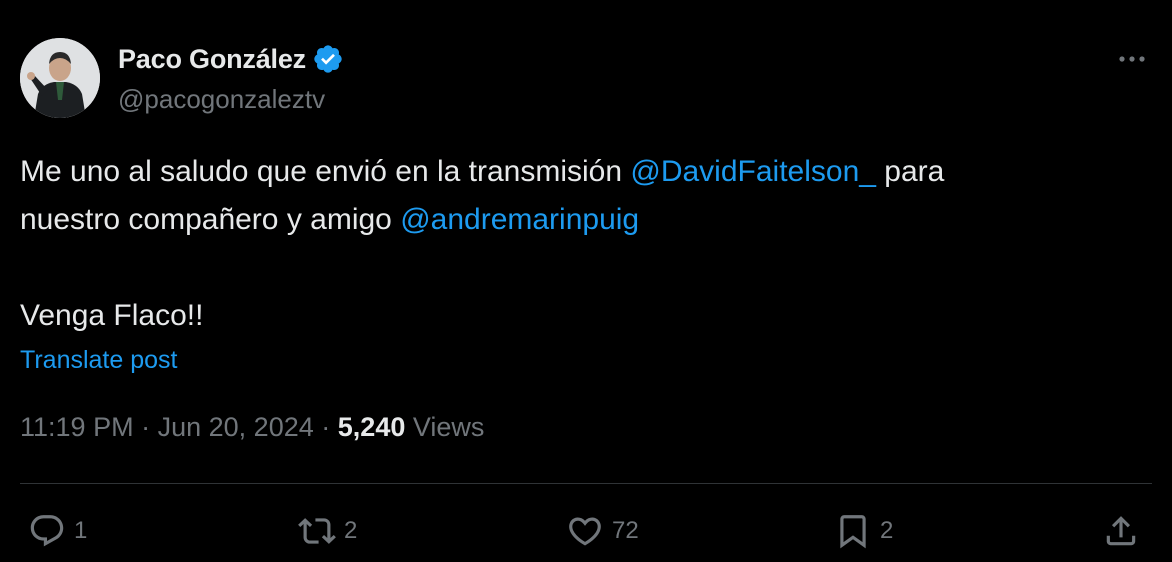 The height and width of the screenshot is (562, 1172). What do you see at coordinates (47, 531) in the screenshot?
I see `reply-icon` at bounding box center [47, 531].